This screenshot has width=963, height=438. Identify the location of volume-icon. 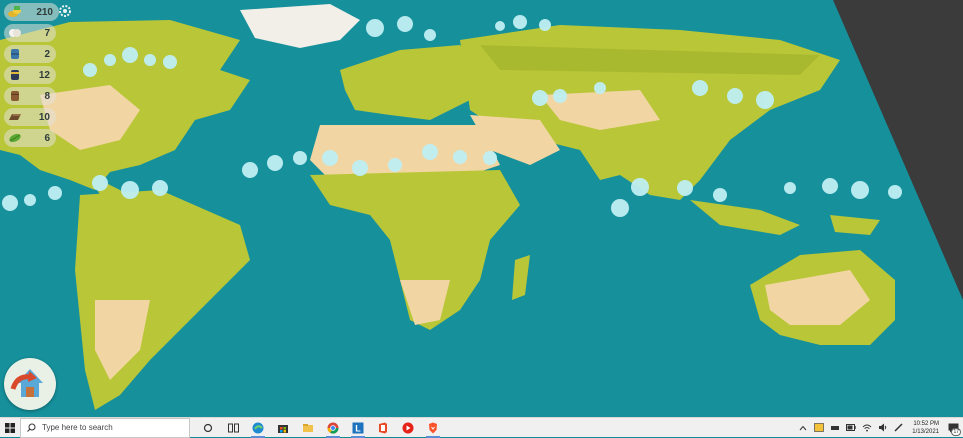
(883, 428).